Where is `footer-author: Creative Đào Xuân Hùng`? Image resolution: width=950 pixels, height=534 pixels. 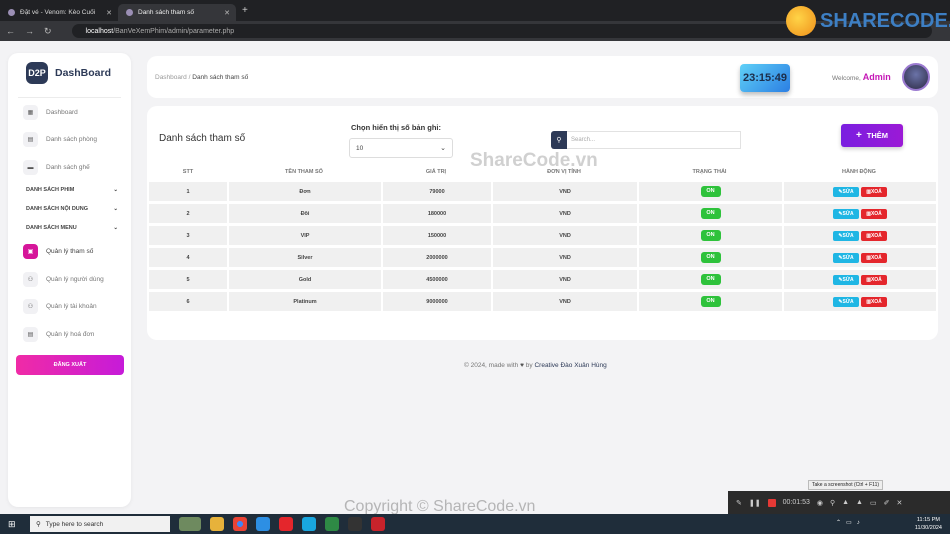 footer-author: Creative Đào Xuân Hùng is located at coordinates (570, 365).